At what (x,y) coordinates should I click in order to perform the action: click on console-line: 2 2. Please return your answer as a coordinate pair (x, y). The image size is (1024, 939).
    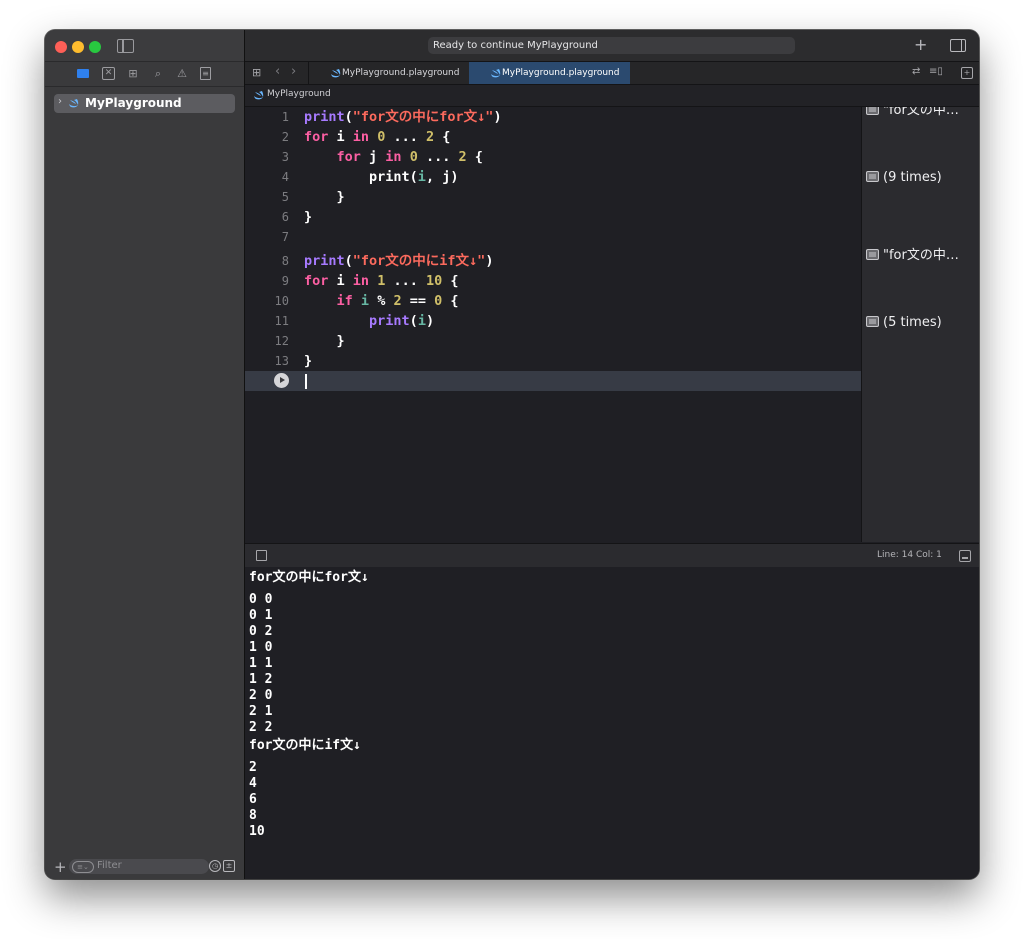
    Looking at the image, I should click on (261, 727).